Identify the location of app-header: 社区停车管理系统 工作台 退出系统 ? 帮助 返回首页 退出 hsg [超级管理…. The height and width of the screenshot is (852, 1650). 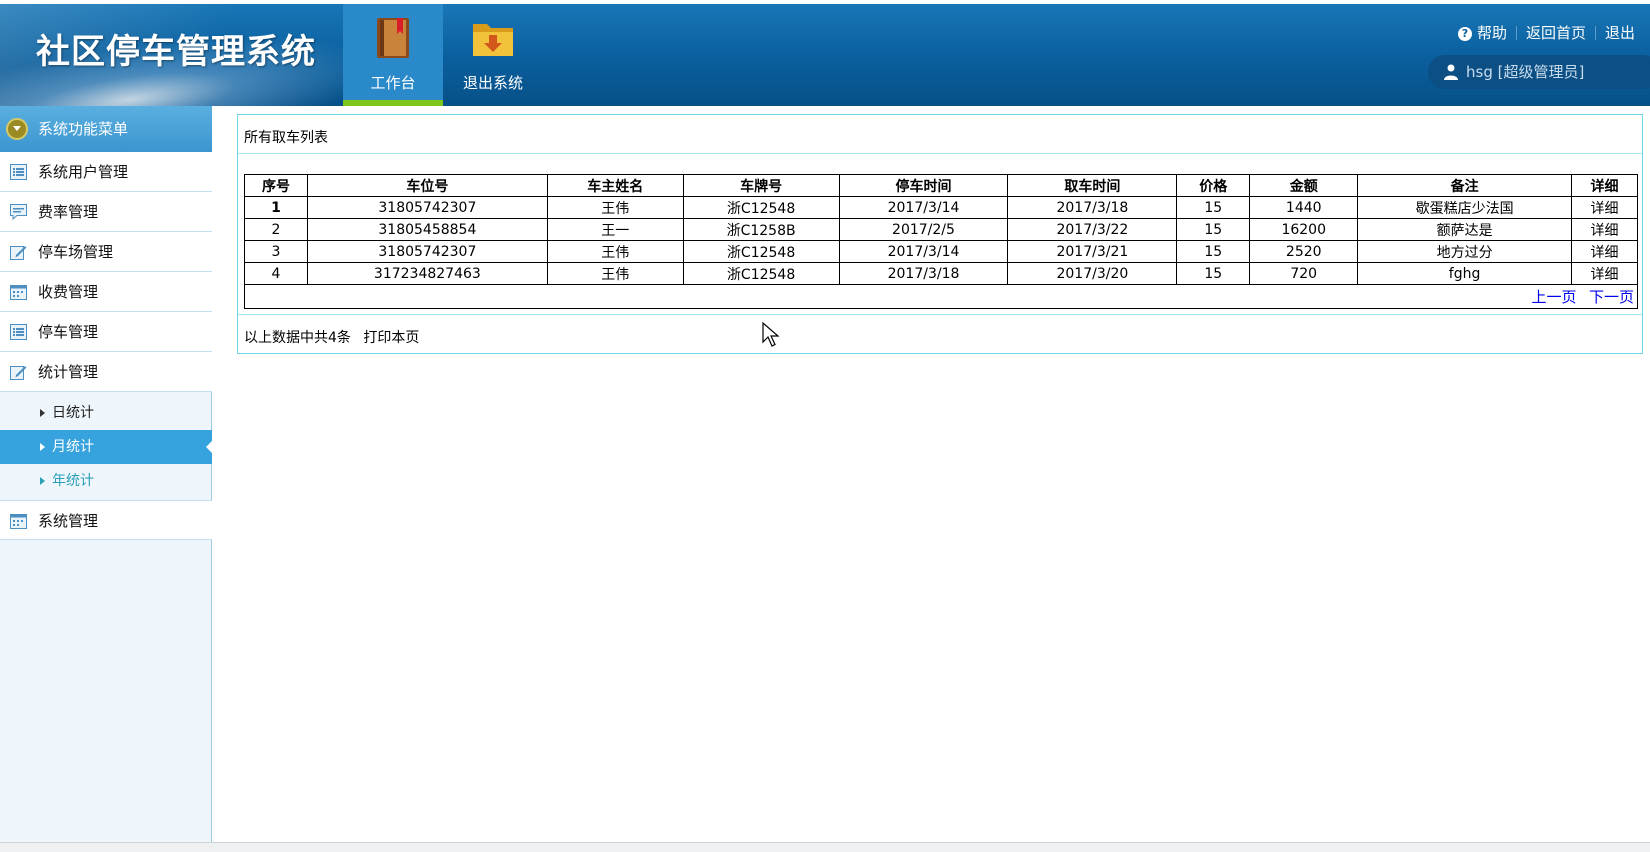
(825, 53).